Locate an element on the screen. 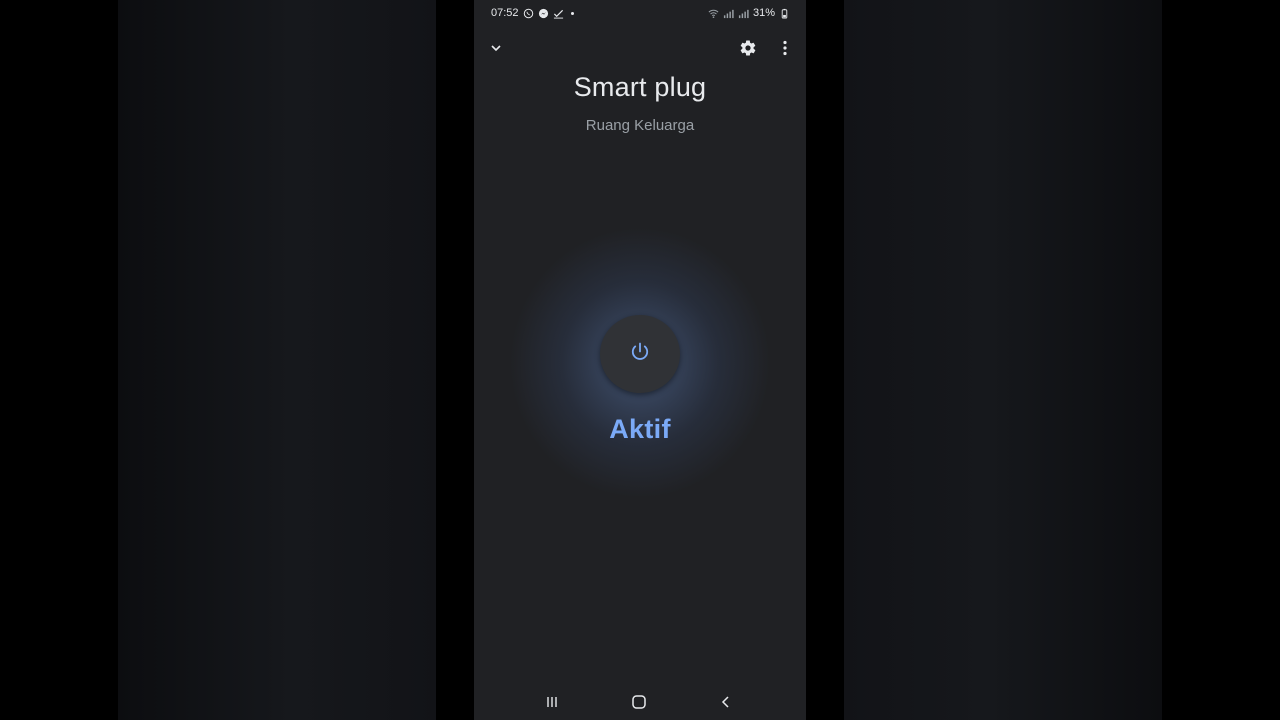 The height and width of the screenshot is (720, 1280). letterbox-right is located at coordinates (1221, 360).